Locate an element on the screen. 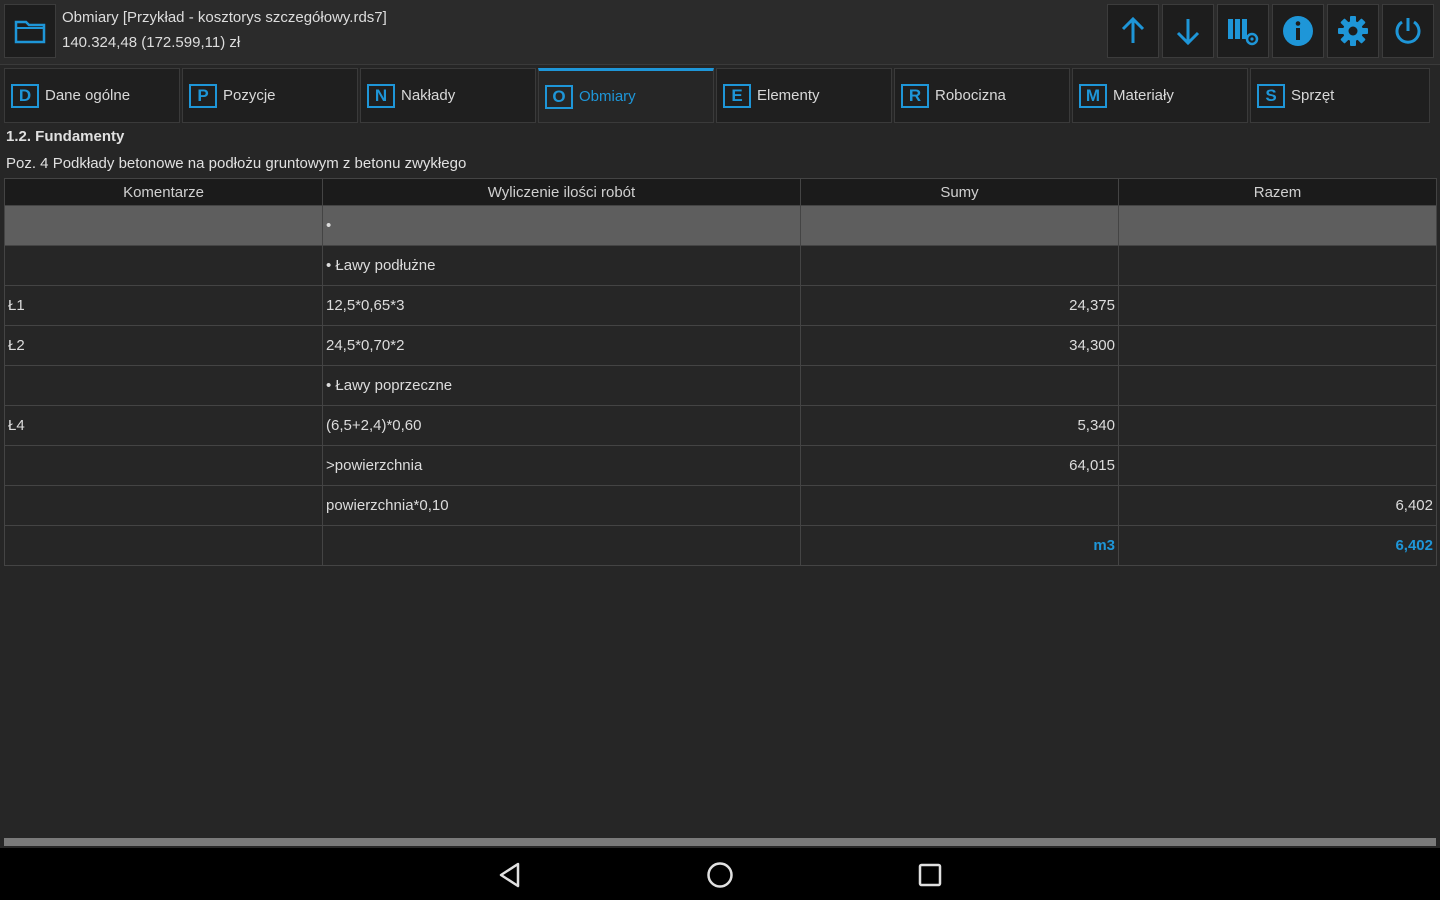  column-header-total: Razem is located at coordinates (1277, 192).